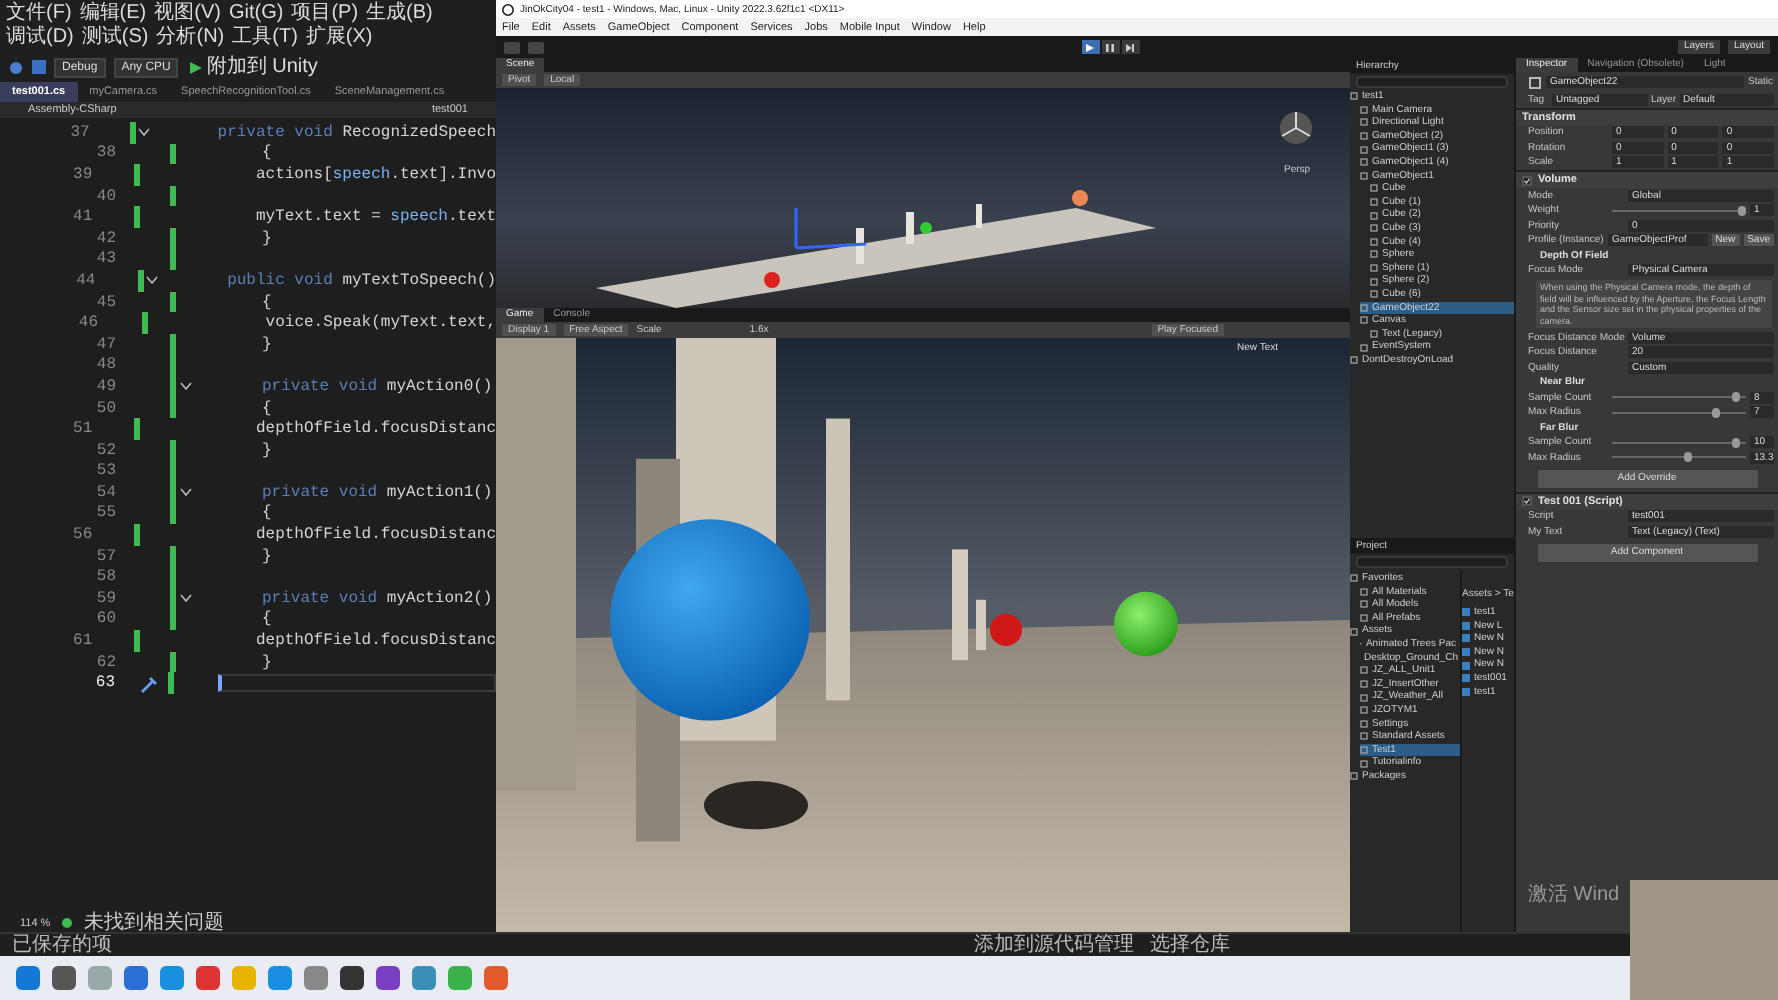  I want to click on line-number: 52, so click(105, 450).